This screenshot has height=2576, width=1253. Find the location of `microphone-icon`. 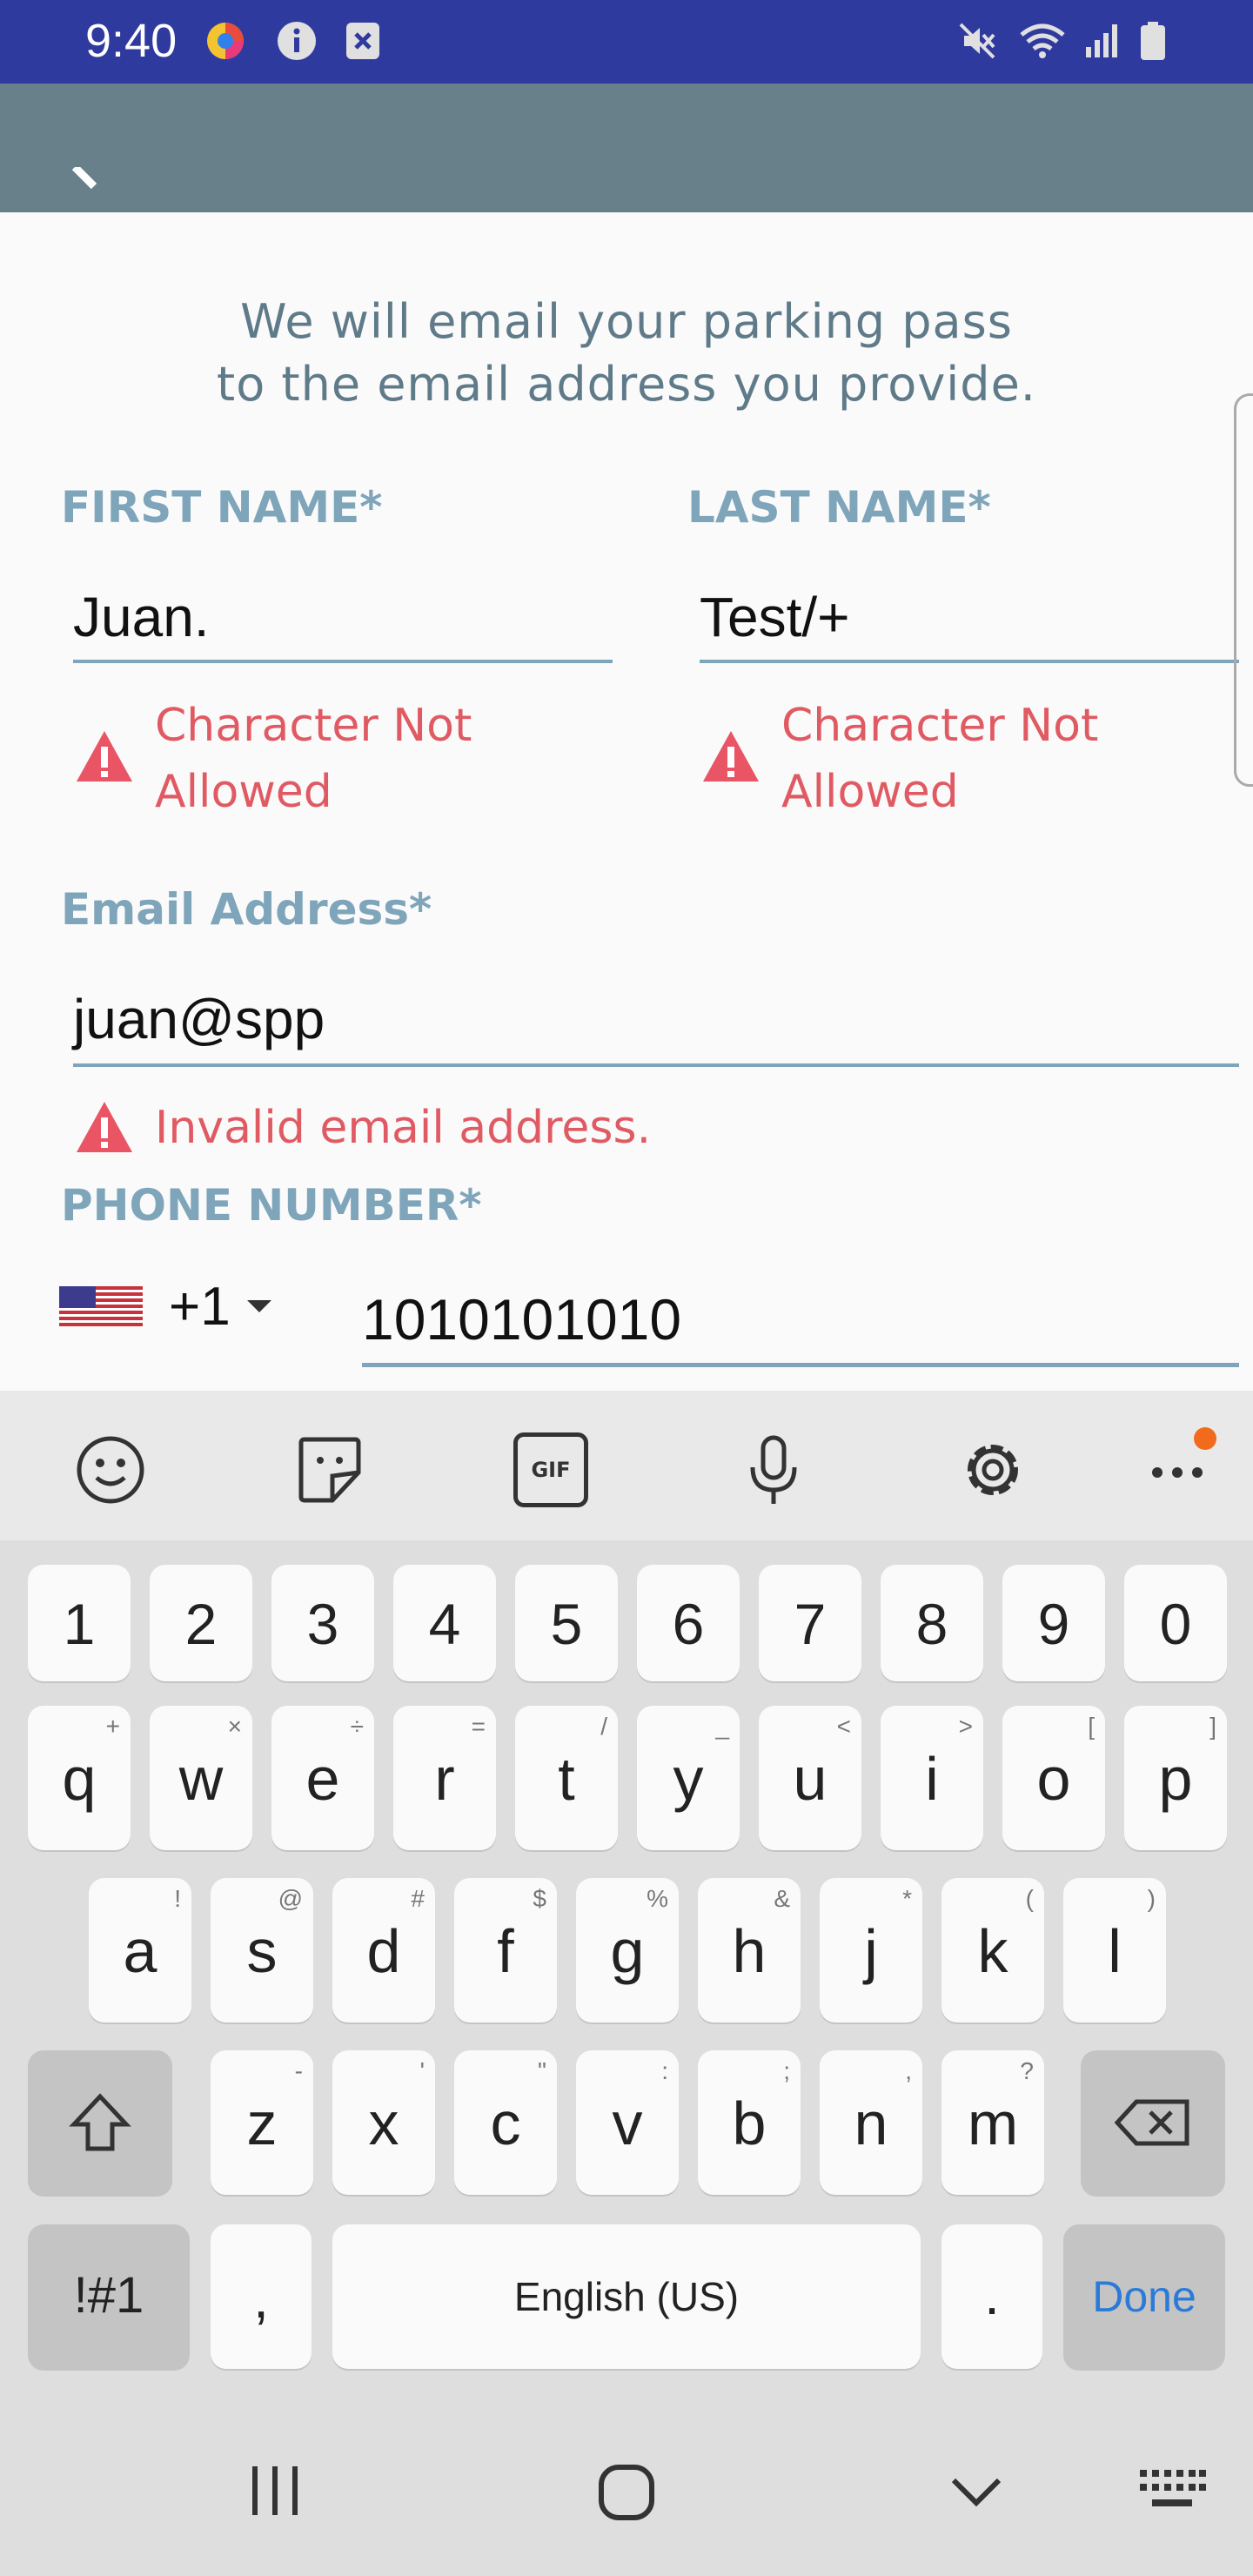

microphone-icon is located at coordinates (773, 1469).